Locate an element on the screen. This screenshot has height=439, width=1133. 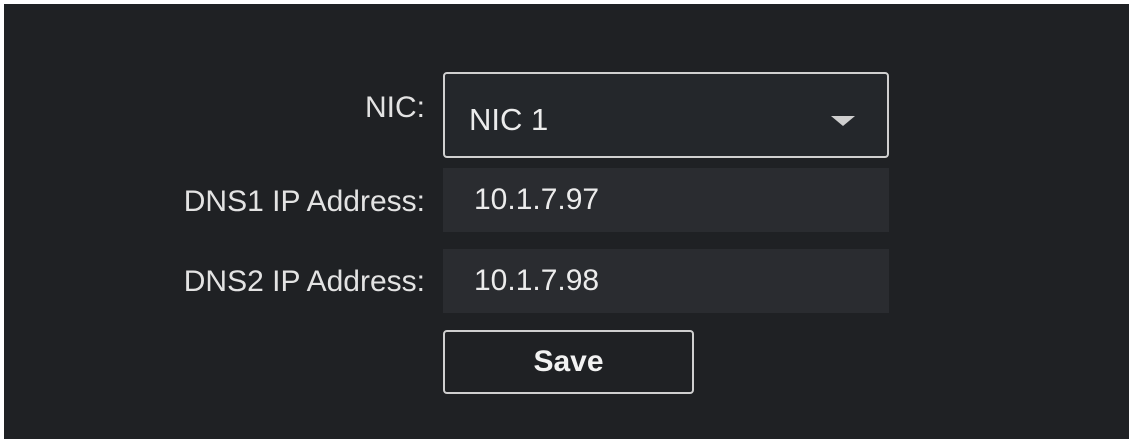
dns2-label: DNS2 IP Address: is located at coordinates (304, 281).